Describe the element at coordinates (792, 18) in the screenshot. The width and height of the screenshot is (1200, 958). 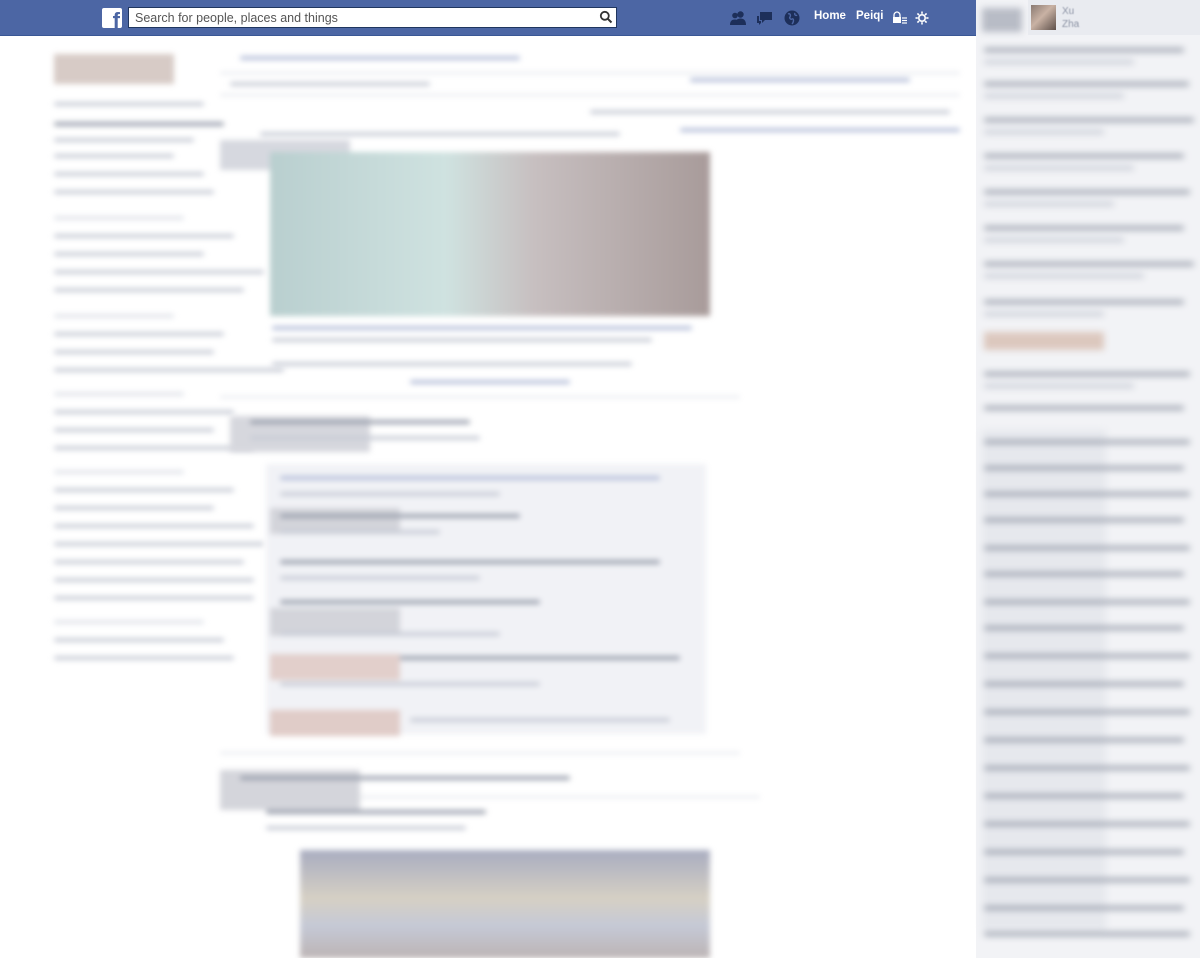
I see `notifications-globe-icon` at that location.